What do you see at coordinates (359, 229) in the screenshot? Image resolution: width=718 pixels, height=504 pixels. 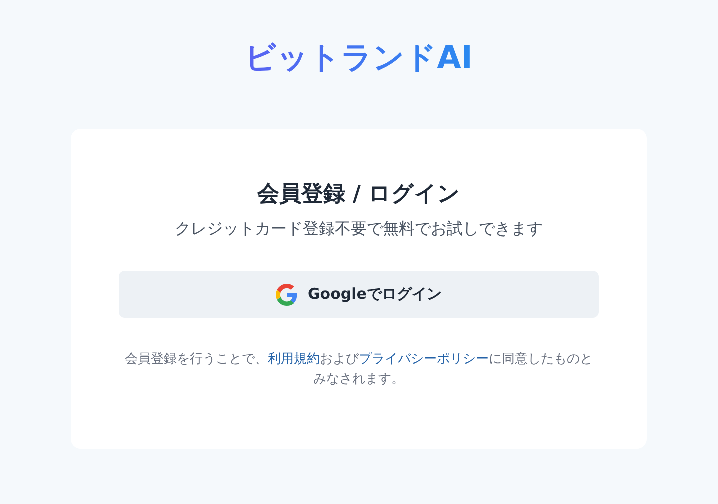 I see `card-subtitle: クレジットカード登録不要で無料でお試しできます` at bounding box center [359, 229].